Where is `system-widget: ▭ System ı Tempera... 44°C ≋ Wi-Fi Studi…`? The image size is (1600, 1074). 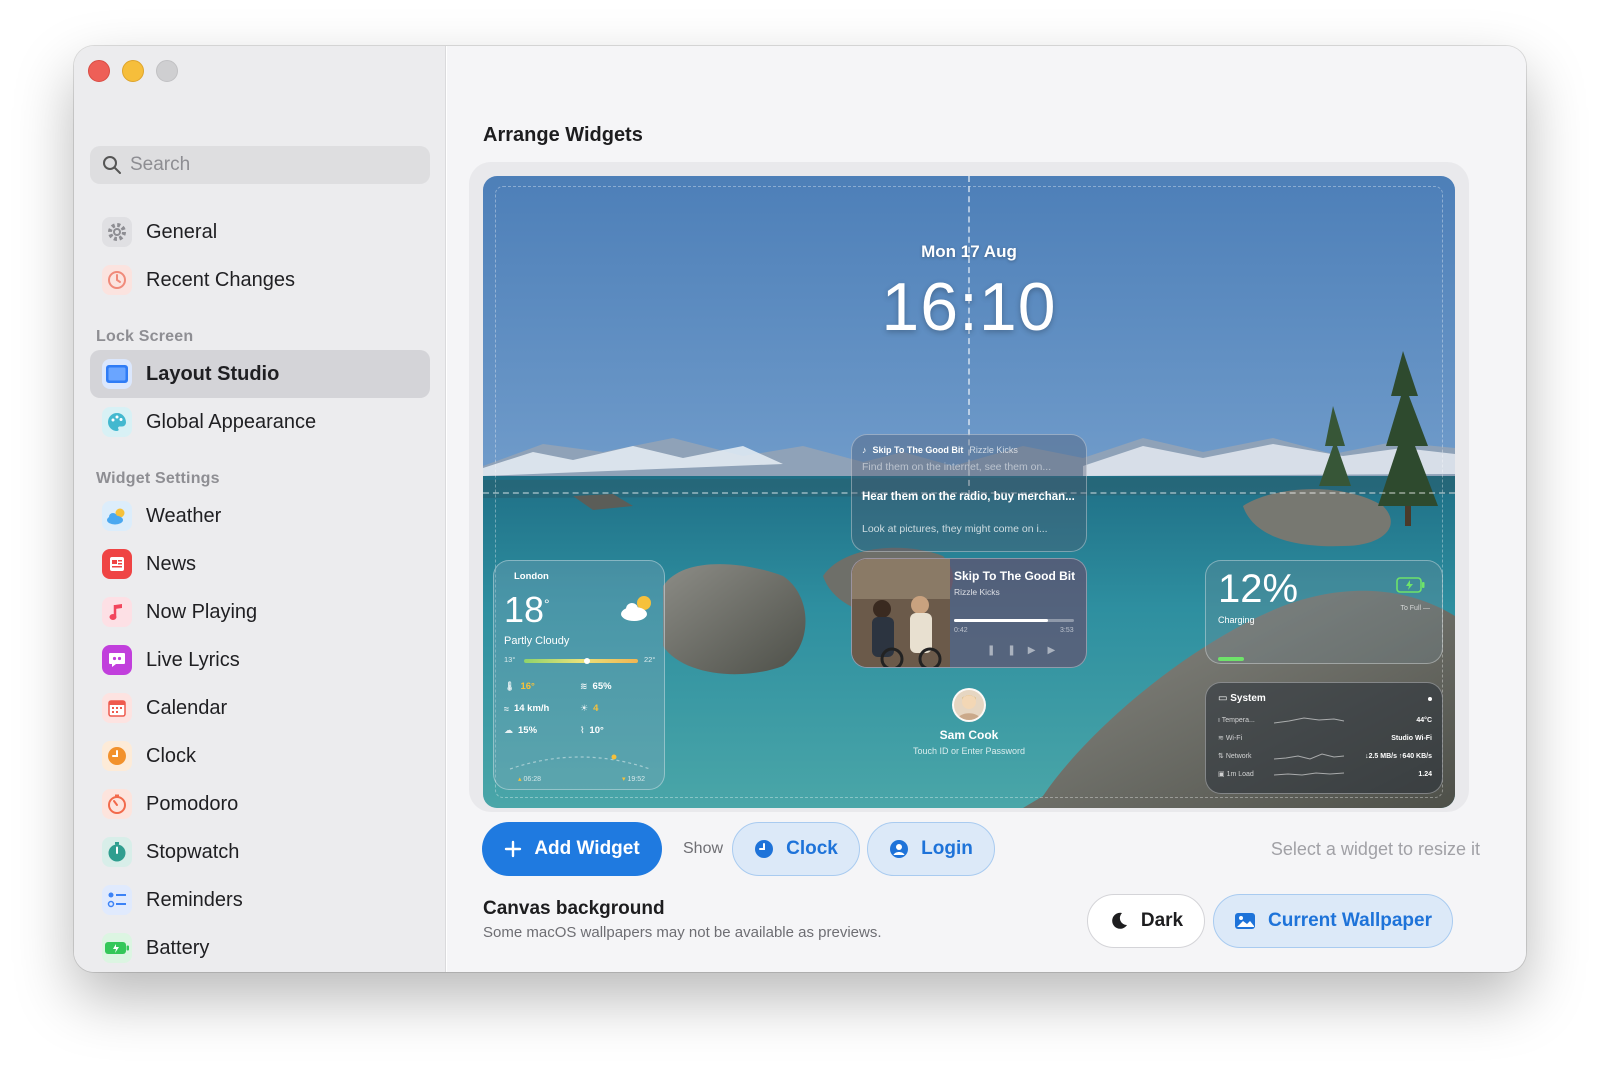 system-widget: ▭ System ı Tempera... 44°C ≋ Wi-Fi Studi… is located at coordinates (1324, 738).